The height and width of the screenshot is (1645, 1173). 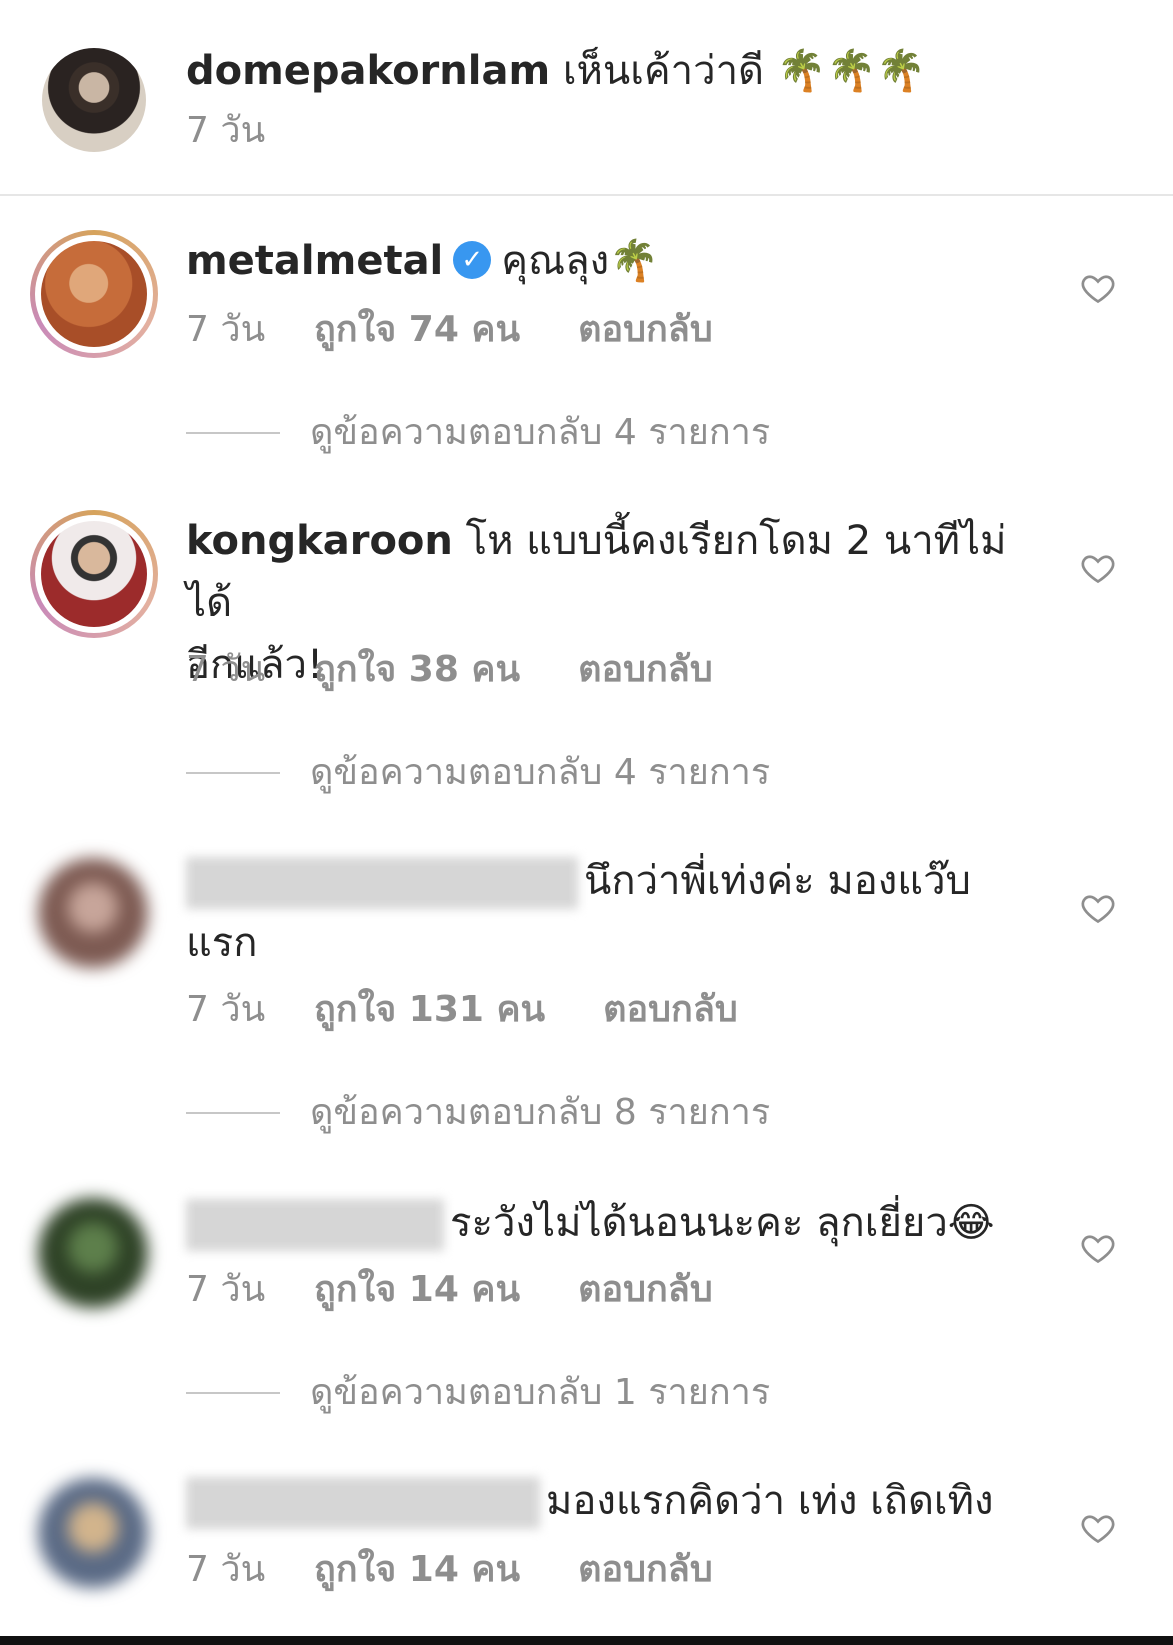 What do you see at coordinates (429, 1010) in the screenshot?
I see `like-count: ถูกใจ 131 คน` at bounding box center [429, 1010].